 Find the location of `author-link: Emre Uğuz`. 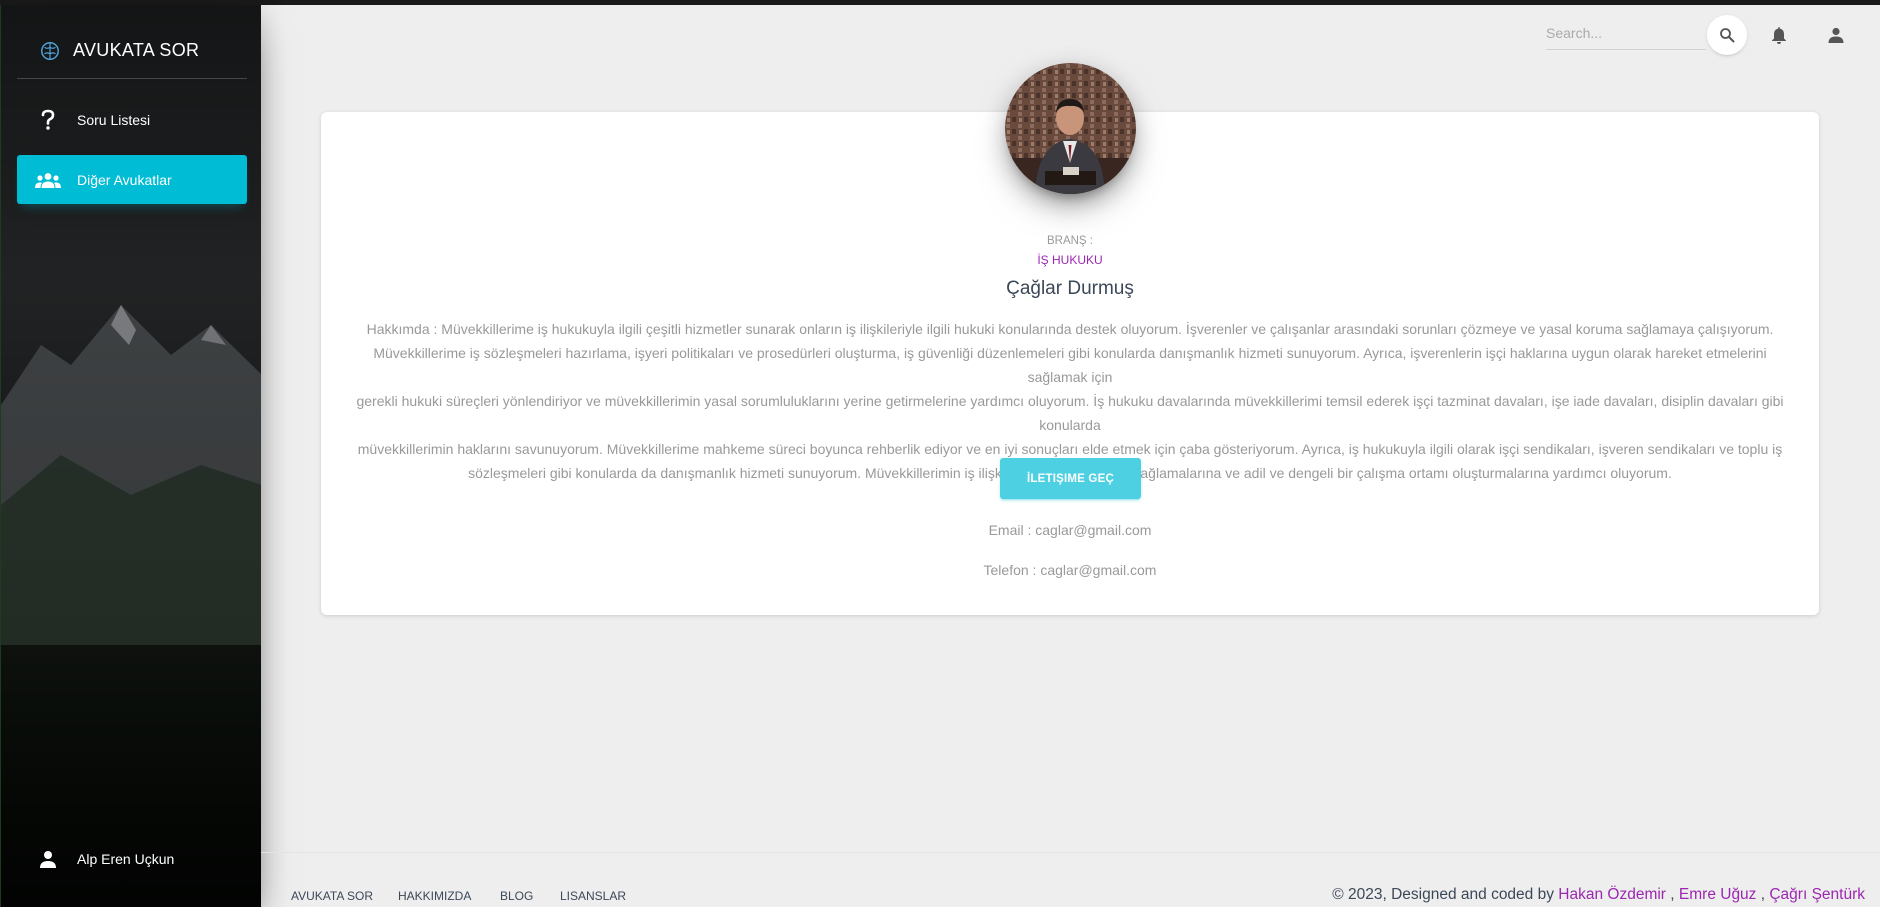

author-link: Emre Uğuz is located at coordinates (1718, 894).